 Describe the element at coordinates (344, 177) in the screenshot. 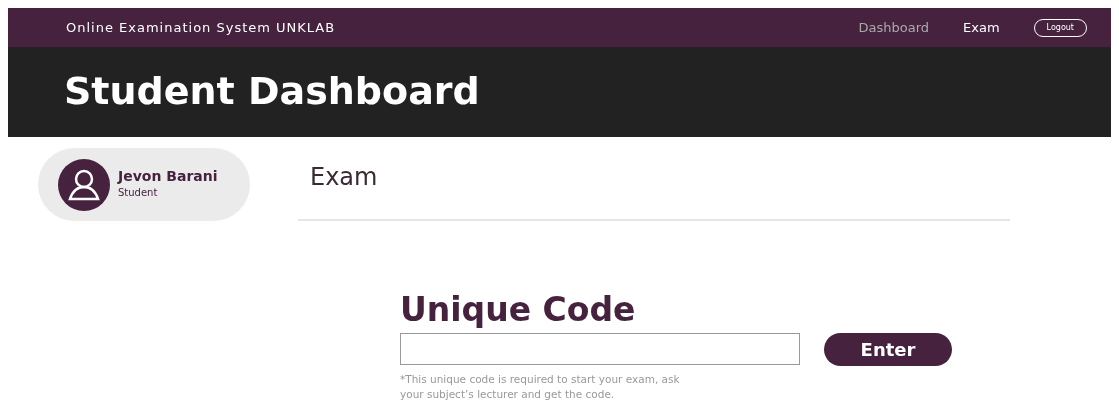

I see `section-title: Exam` at that location.